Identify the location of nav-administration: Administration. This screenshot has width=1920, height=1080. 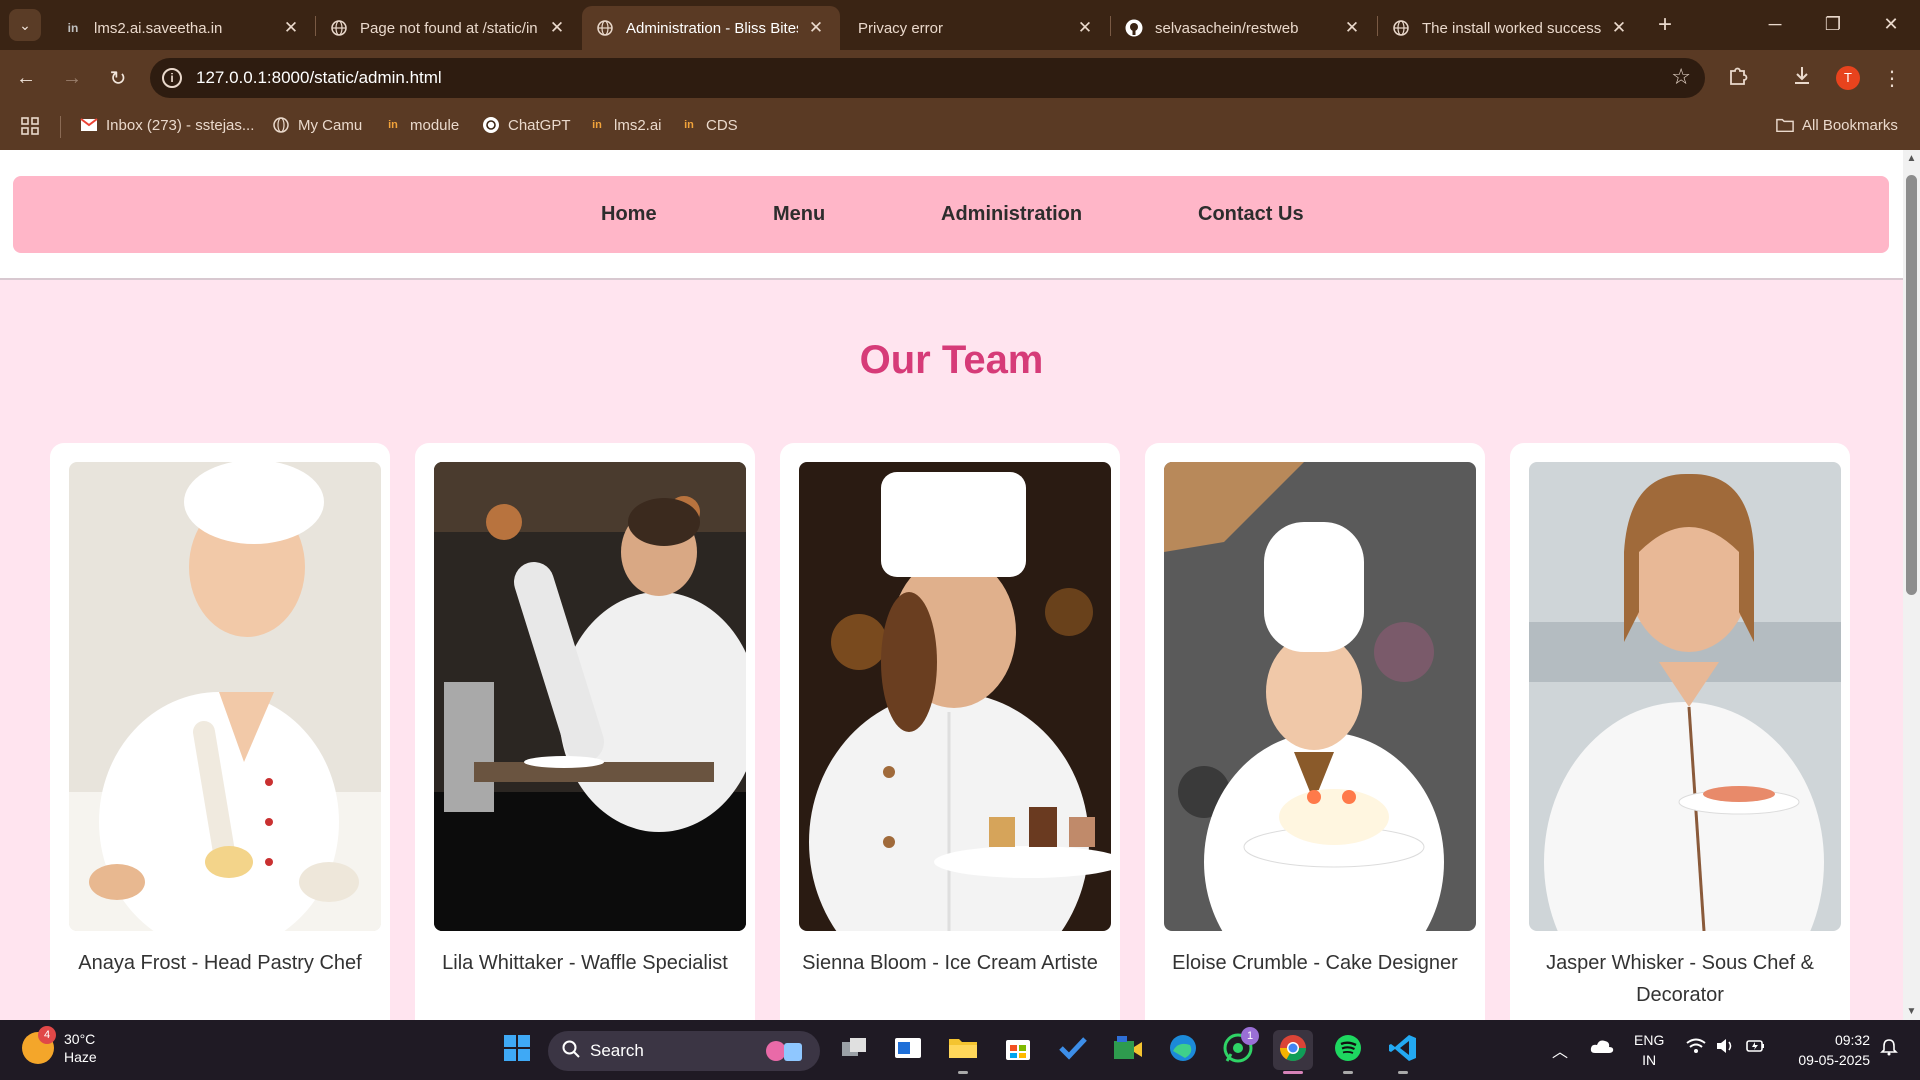
(1011, 214).